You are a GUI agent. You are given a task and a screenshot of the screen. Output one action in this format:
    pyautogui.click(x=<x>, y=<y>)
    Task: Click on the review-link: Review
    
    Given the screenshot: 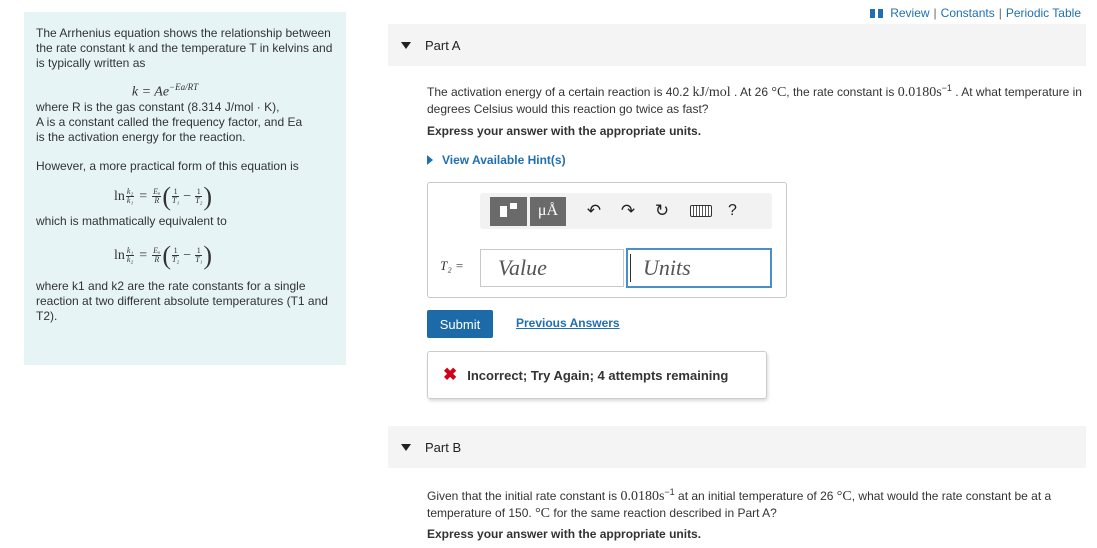 What is the action you would take?
    pyautogui.click(x=909, y=13)
    